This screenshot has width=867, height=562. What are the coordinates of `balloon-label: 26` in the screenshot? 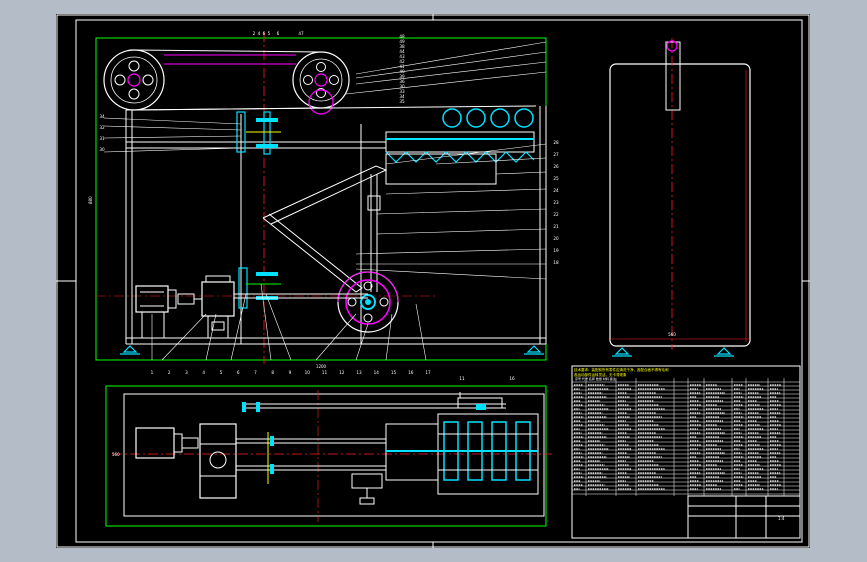 It's located at (556, 166).